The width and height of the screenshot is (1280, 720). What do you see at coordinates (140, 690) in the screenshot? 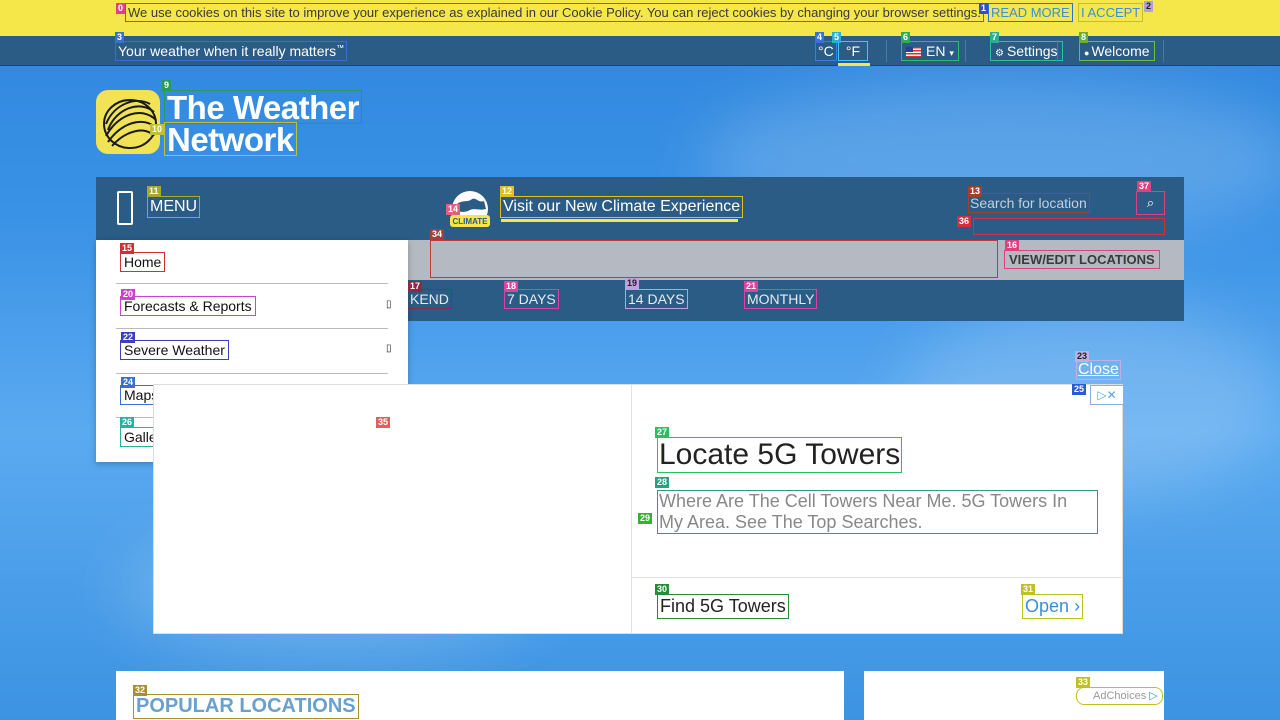
I see `annotation-badge: 32` at bounding box center [140, 690].